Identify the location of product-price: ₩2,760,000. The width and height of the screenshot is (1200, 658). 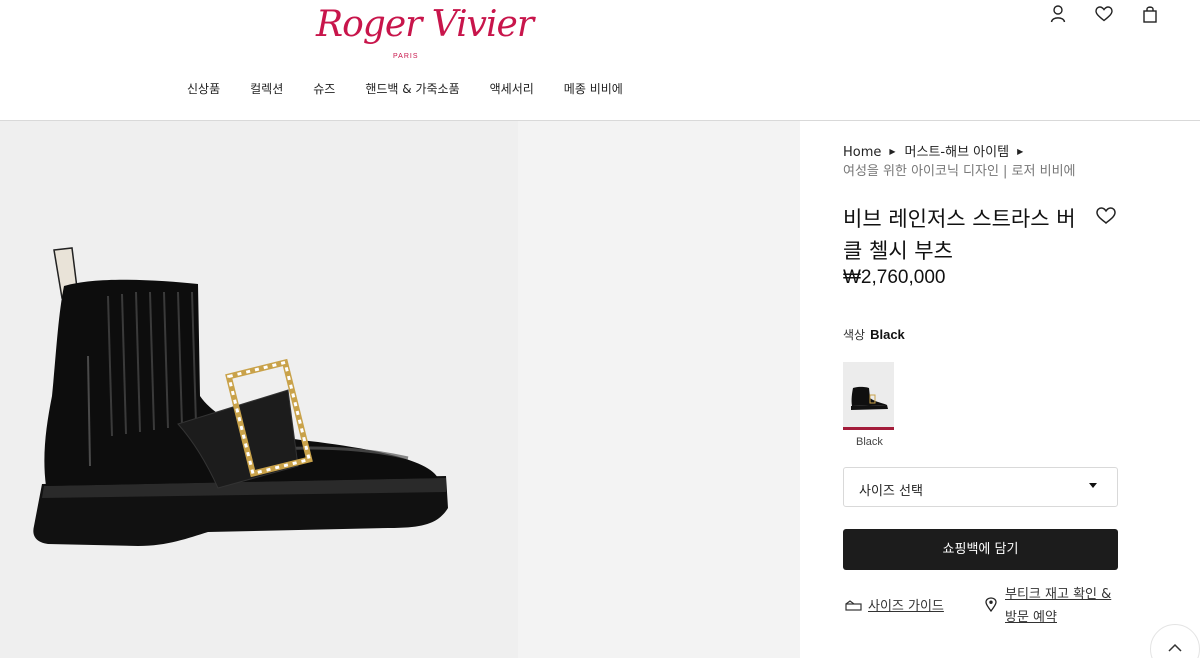
(894, 277).